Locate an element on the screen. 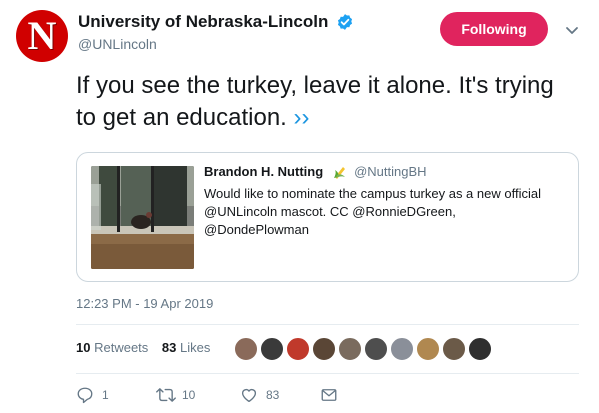 This screenshot has width=599, height=413. tweet-stats: 10 Retweets 83 Likes is located at coordinates (148, 350).